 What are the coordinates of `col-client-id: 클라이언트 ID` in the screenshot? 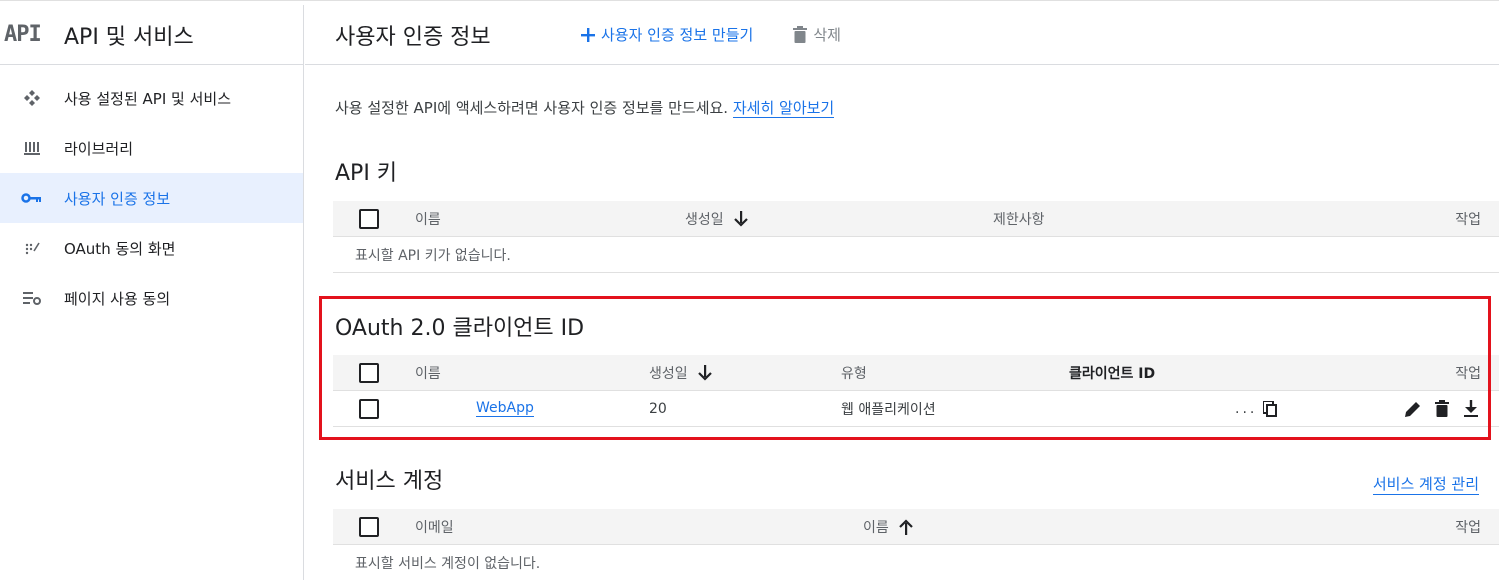 It's located at (1112, 373).